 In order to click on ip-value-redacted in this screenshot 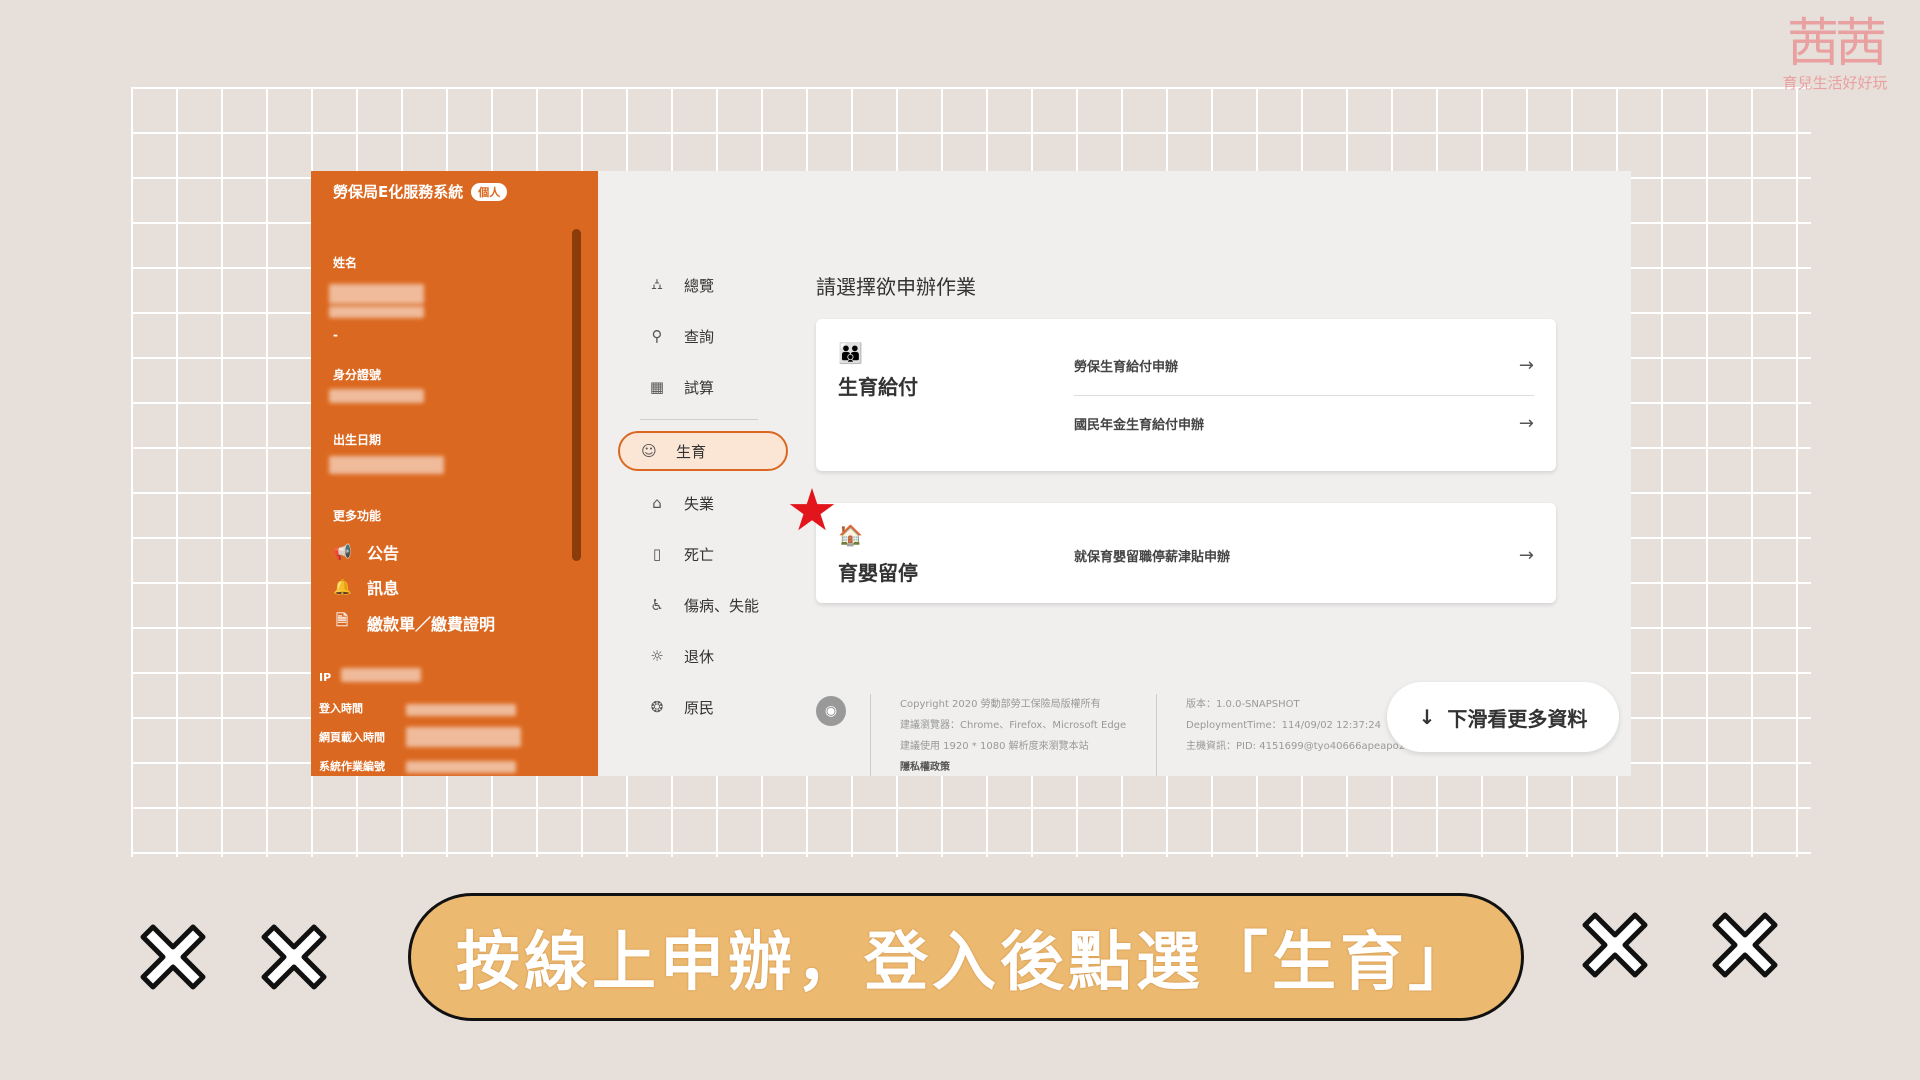, I will do `click(381, 675)`.